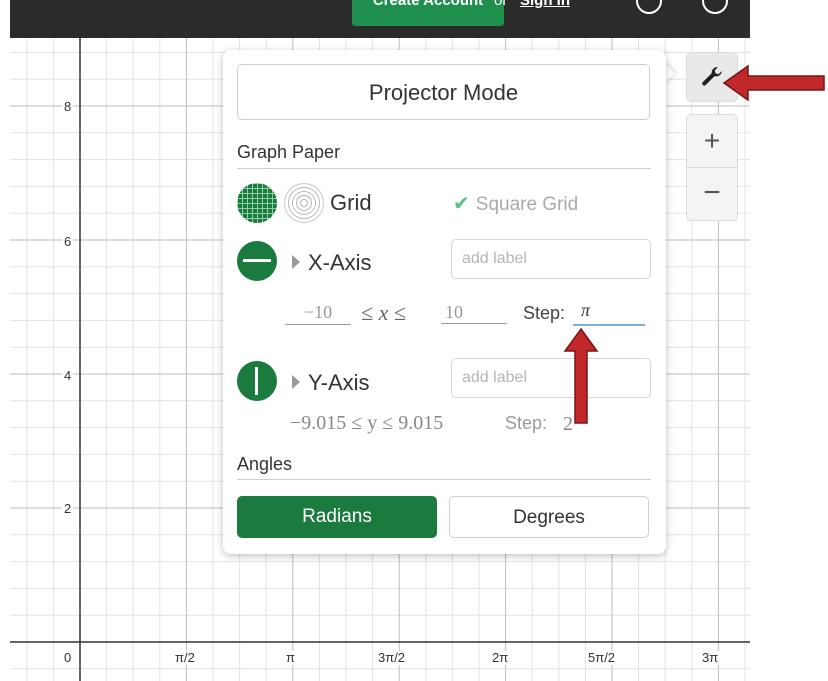  I want to click on zoom-in-button: +, so click(712, 141).